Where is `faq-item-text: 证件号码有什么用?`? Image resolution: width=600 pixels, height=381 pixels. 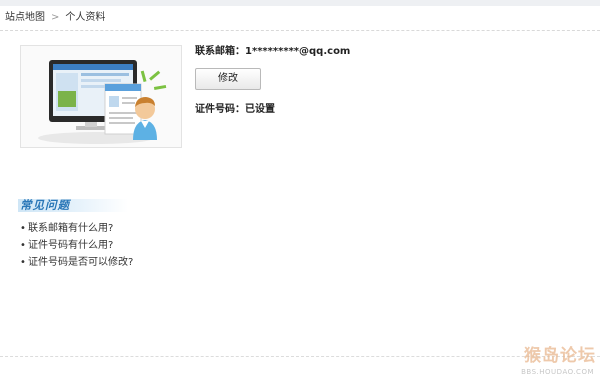 faq-item-text: 证件号码有什么用? is located at coordinates (71, 245).